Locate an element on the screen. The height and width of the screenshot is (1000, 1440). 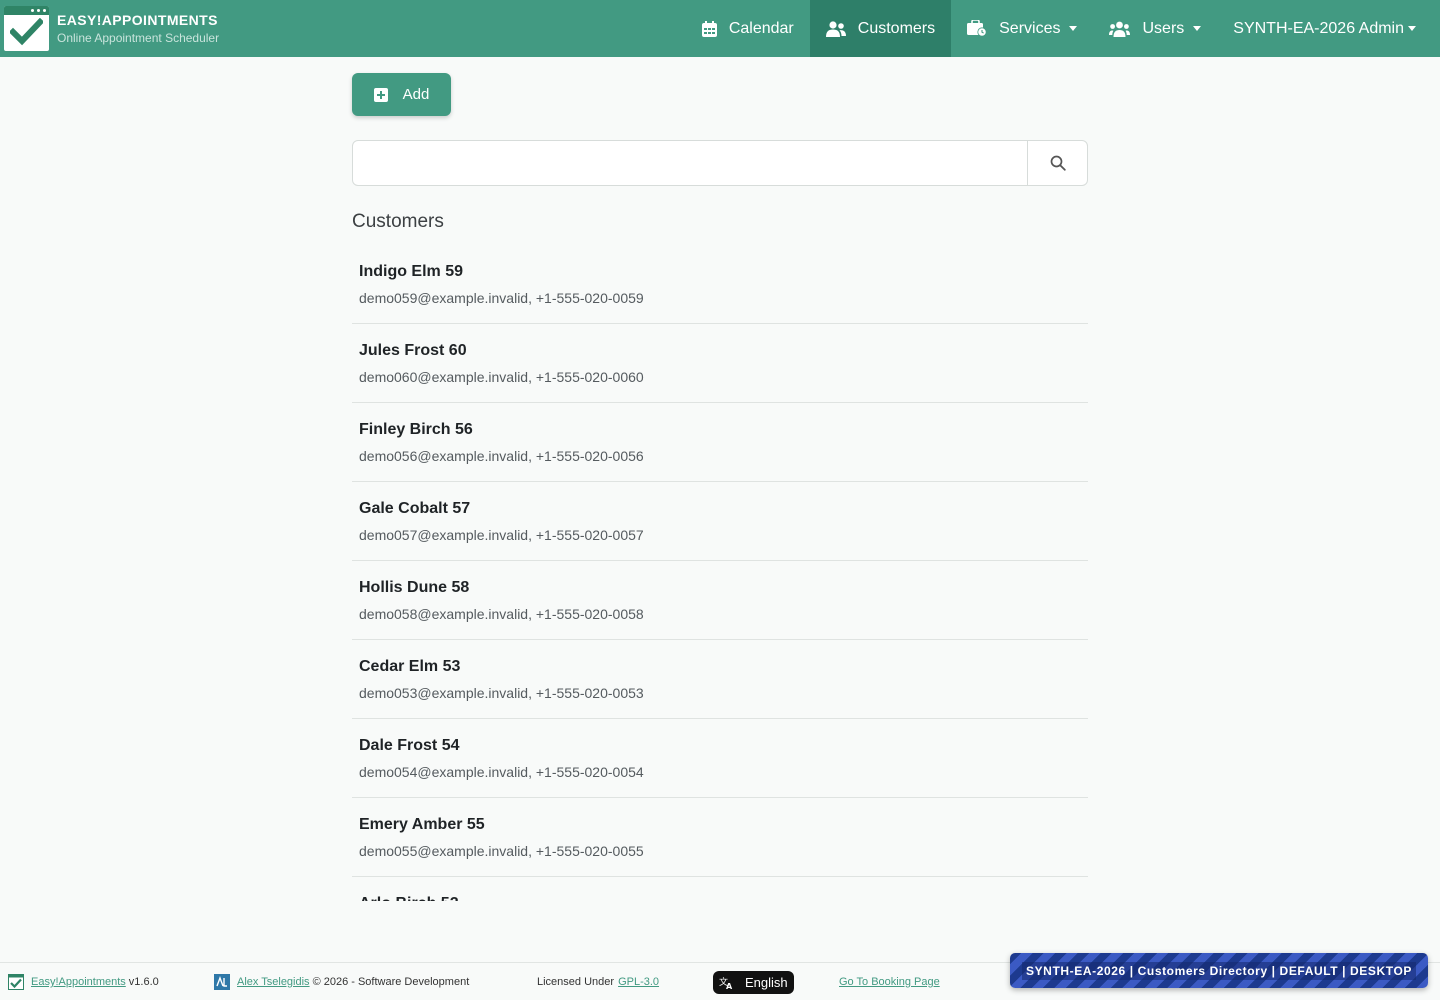
search-input is located at coordinates (690, 163).